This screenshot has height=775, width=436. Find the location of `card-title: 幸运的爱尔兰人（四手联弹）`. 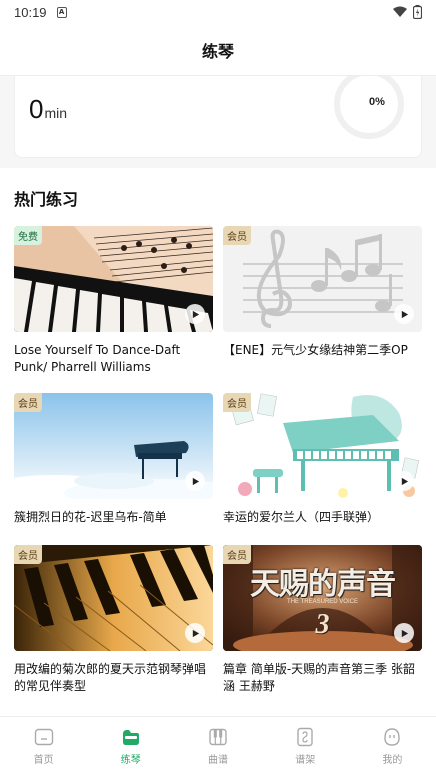

card-title: 幸运的爱尔兰人（四手联弹） is located at coordinates (301, 517).